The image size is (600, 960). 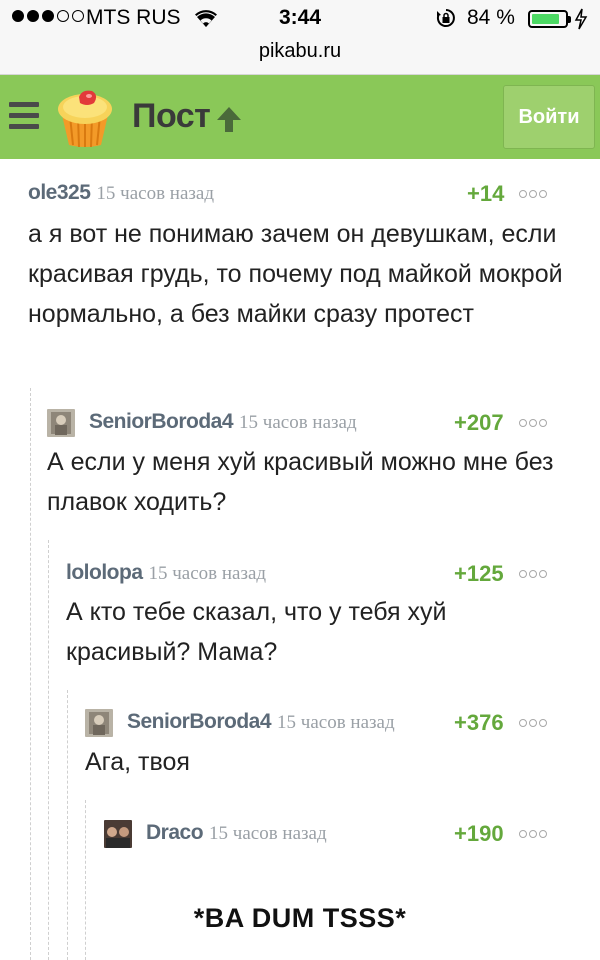 I want to click on comment-rating: +376, so click(x=479, y=722).